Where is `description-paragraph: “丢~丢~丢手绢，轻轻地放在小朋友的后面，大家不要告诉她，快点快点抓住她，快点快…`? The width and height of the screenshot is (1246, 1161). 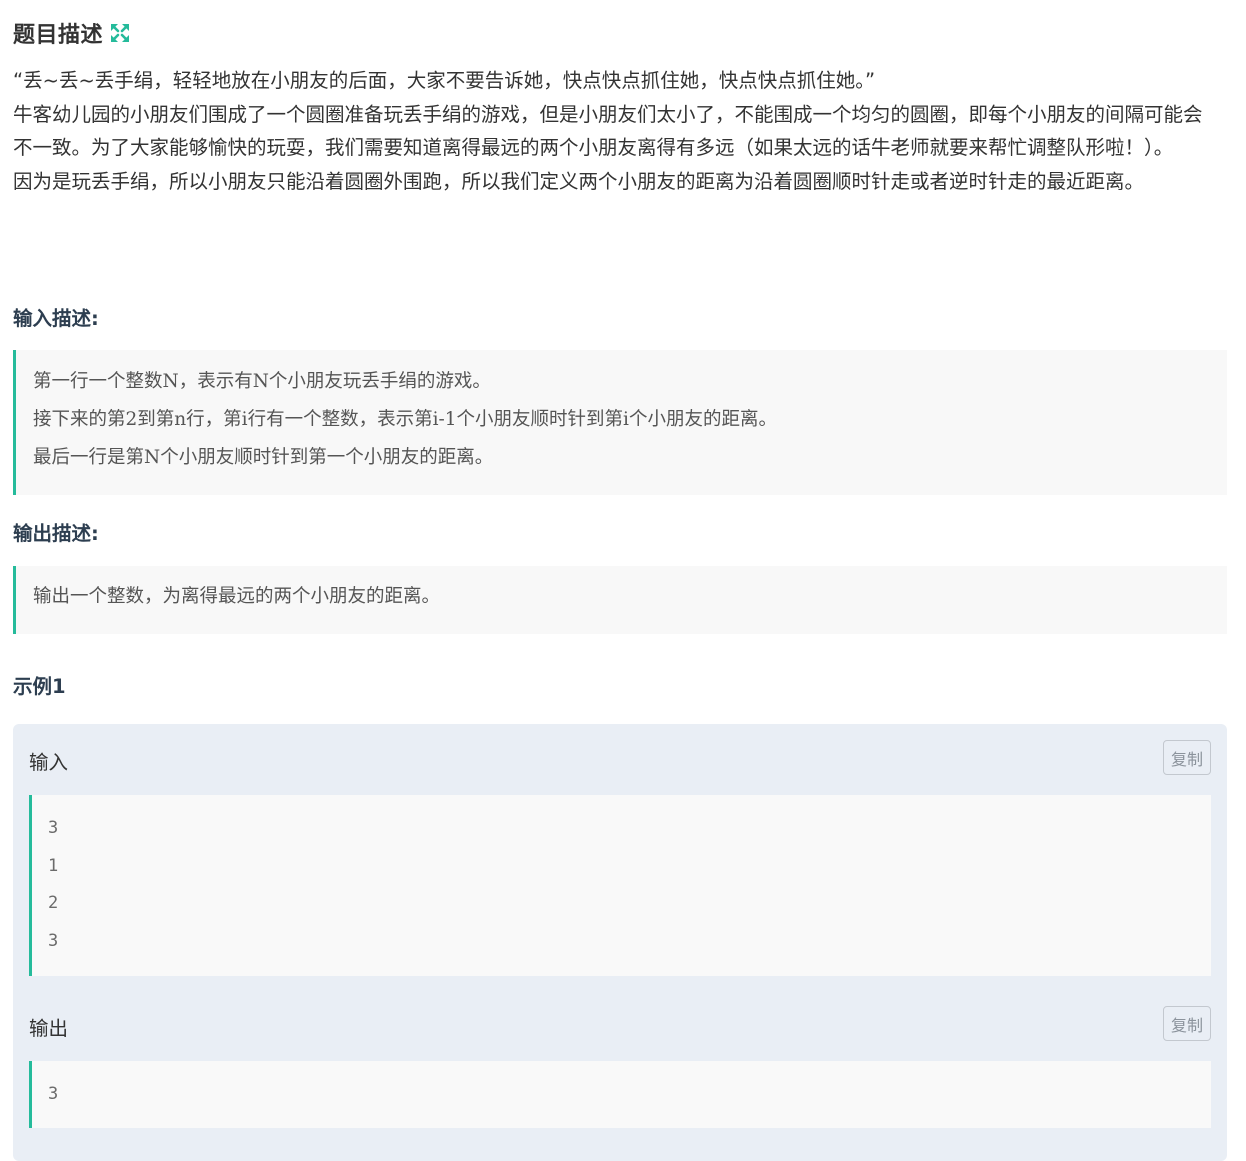
description-paragraph: “丢~丢~丢手绢，轻轻地放在小朋友的后面，大家不要告诉她，快点快点抓住她，快点快… is located at coordinates (444, 80).